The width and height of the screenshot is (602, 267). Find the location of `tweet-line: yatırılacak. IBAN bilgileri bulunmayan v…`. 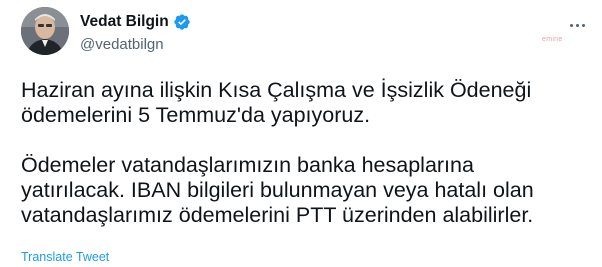

tweet-line: yatırılacak. IBAN bilgileri bulunmayan v… is located at coordinates (277, 190).